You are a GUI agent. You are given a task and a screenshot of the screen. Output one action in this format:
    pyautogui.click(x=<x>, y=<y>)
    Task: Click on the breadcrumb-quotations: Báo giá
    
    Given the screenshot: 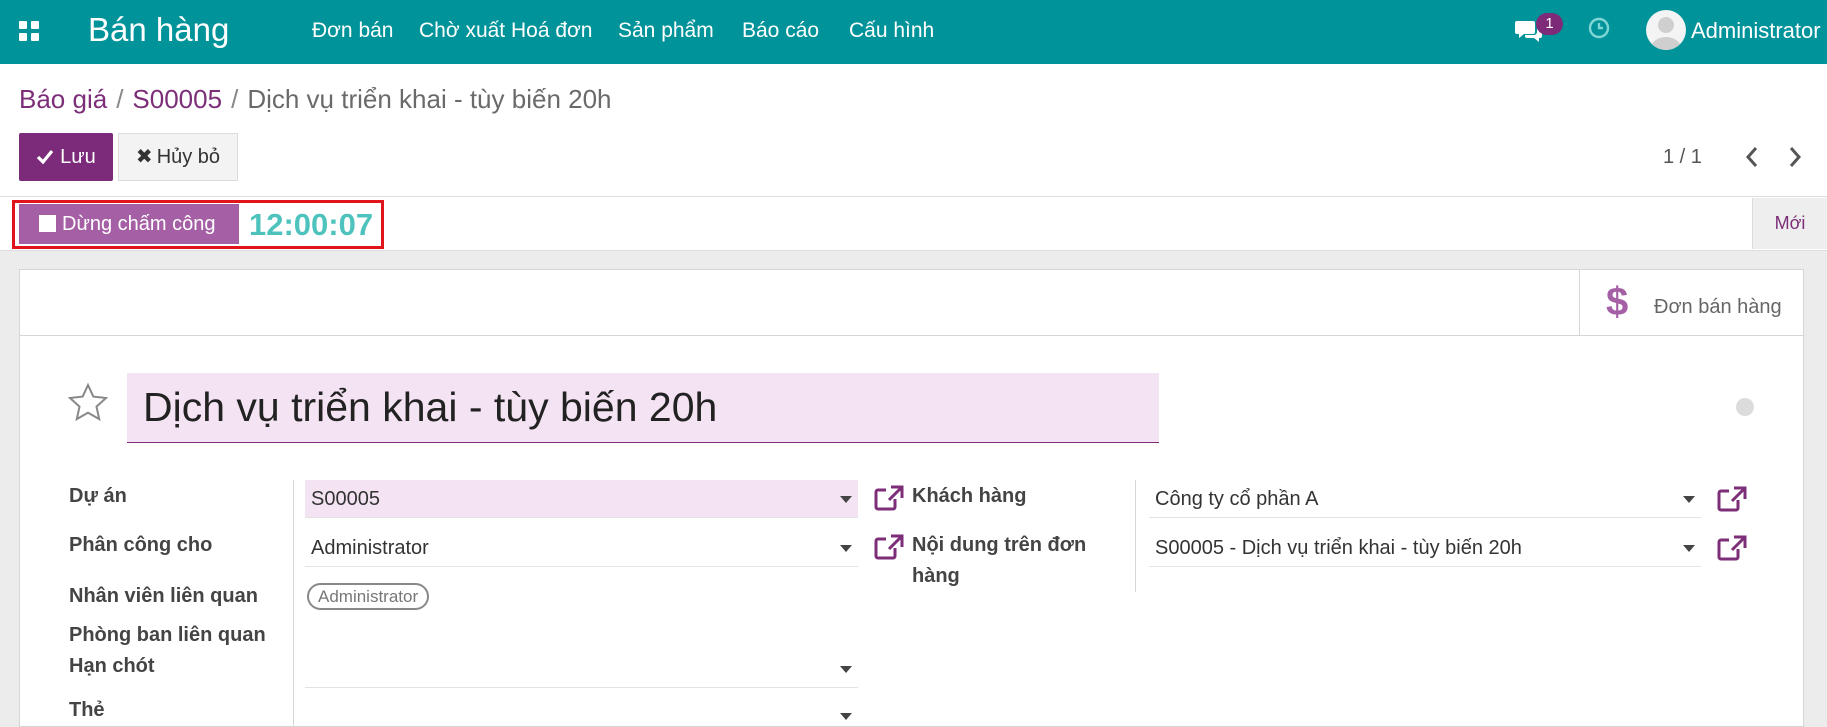 What is the action you would take?
    pyautogui.click(x=63, y=99)
    